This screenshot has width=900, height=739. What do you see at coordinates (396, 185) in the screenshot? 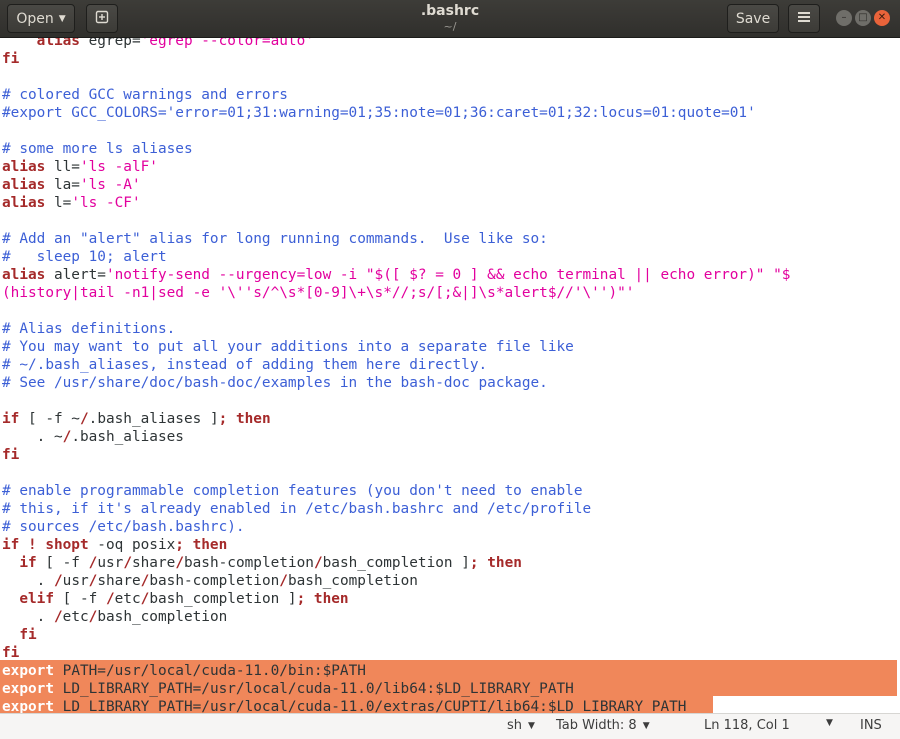
I see `code-line: alias la='ls -A'` at bounding box center [396, 185].